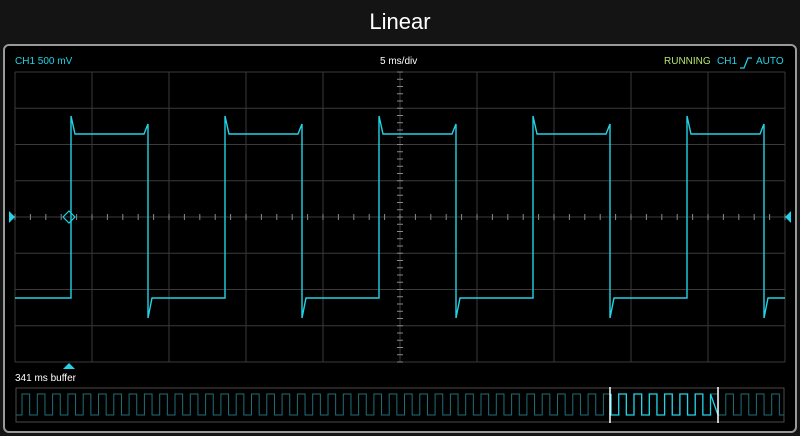 This screenshot has height=436, width=800. What do you see at coordinates (45, 378) in the screenshot?
I see `buffer-label: 341 ms buffer` at bounding box center [45, 378].